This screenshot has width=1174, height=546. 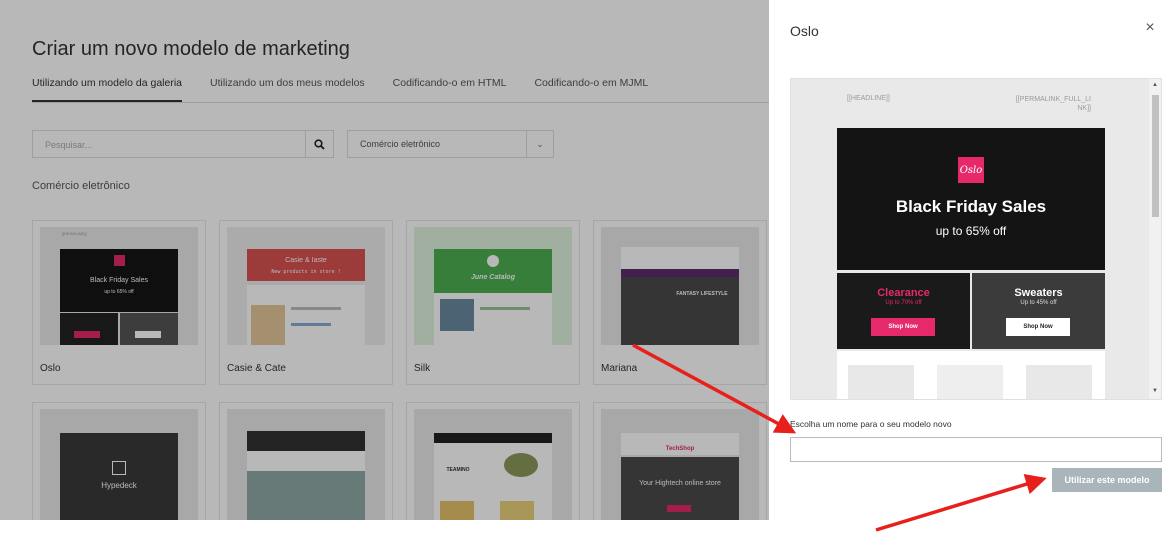 What do you see at coordinates (971, 231) in the screenshot?
I see `preview-hero-subtitle: up to 65% off` at bounding box center [971, 231].